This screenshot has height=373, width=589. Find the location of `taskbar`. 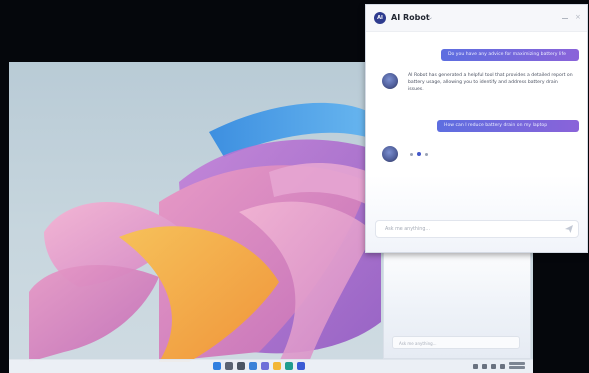

taskbar is located at coordinates (271, 366).